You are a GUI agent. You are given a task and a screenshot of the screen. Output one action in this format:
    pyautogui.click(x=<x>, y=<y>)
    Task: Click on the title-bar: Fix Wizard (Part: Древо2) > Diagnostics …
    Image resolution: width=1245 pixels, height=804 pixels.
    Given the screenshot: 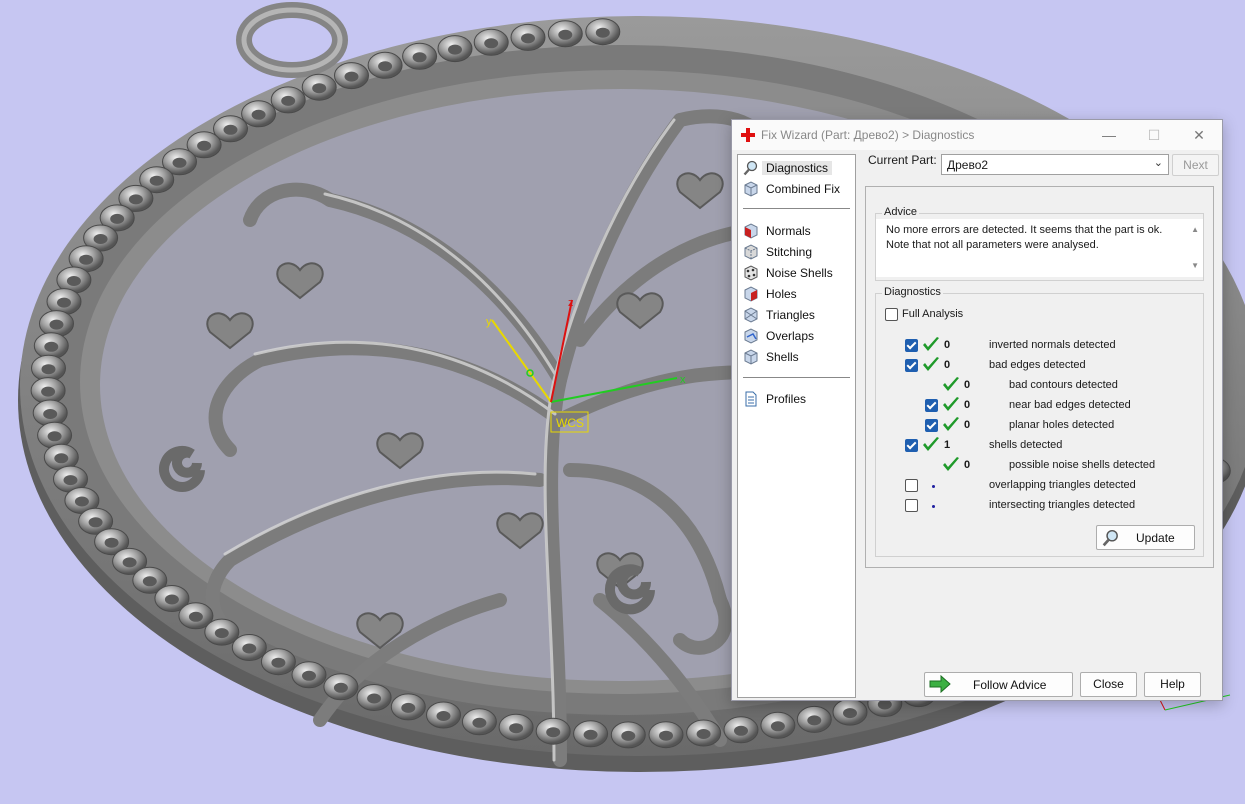 What is the action you would take?
    pyautogui.click(x=977, y=135)
    